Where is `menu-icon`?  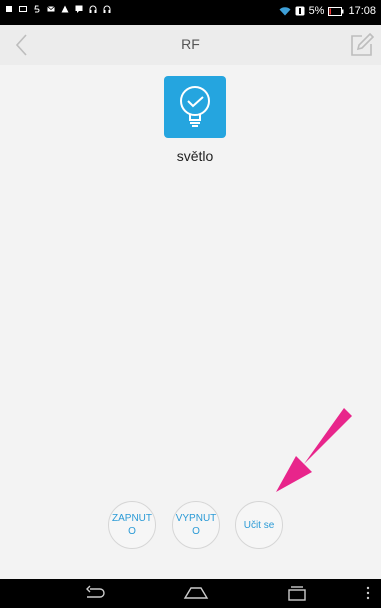 menu-icon is located at coordinates (368, 593).